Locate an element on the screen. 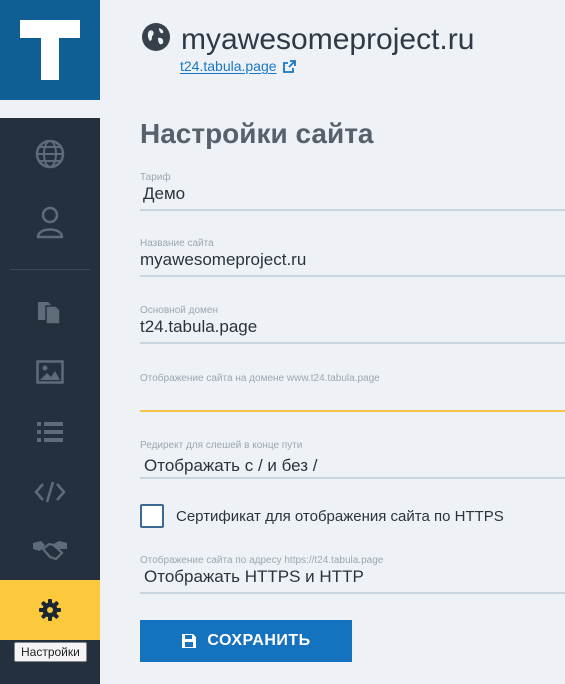 Image resolution: width=565 pixels, height=684 pixels. code-icon is located at coordinates (50, 492).